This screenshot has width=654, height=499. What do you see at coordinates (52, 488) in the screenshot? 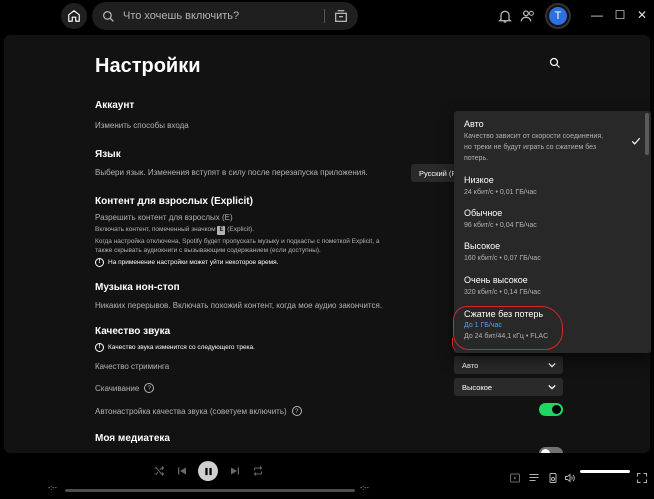
I see `elapsed-time: -:--` at bounding box center [52, 488].